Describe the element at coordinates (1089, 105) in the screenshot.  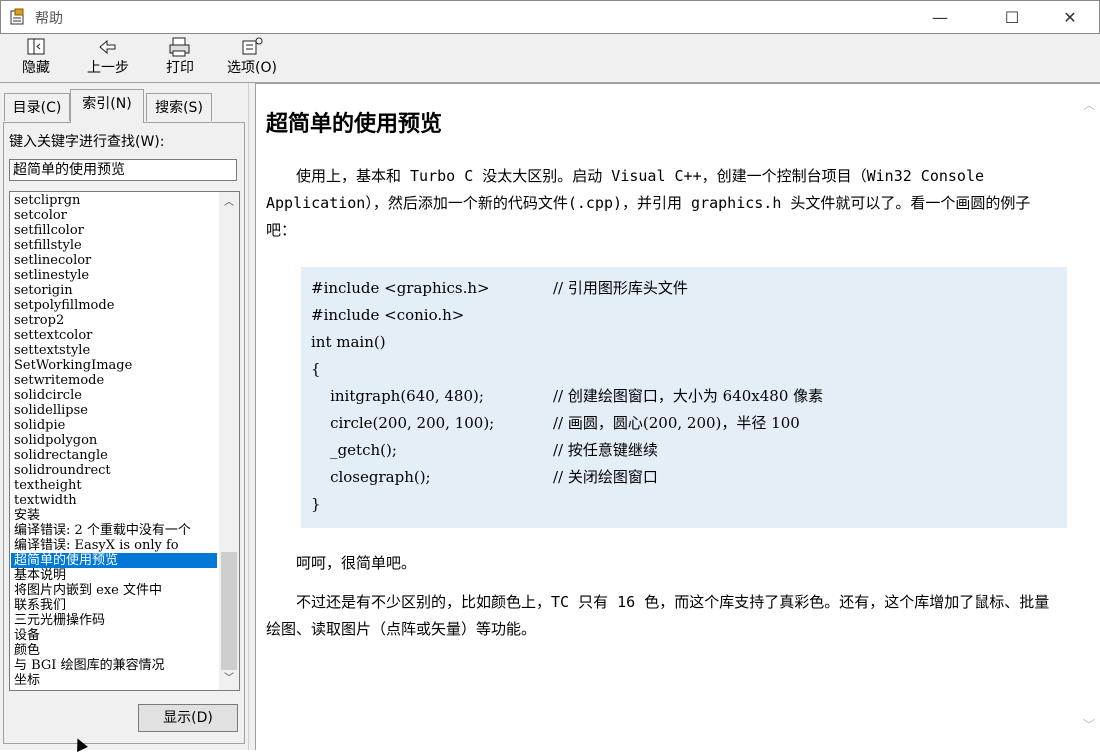
I see `content-scroll-up-icon: ︿` at that location.